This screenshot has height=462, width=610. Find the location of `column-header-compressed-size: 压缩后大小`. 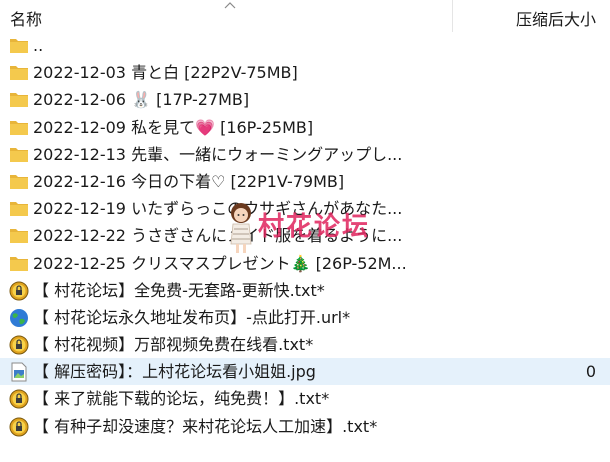

column-header-compressed-size: 压缩后大小 is located at coordinates (556, 18).